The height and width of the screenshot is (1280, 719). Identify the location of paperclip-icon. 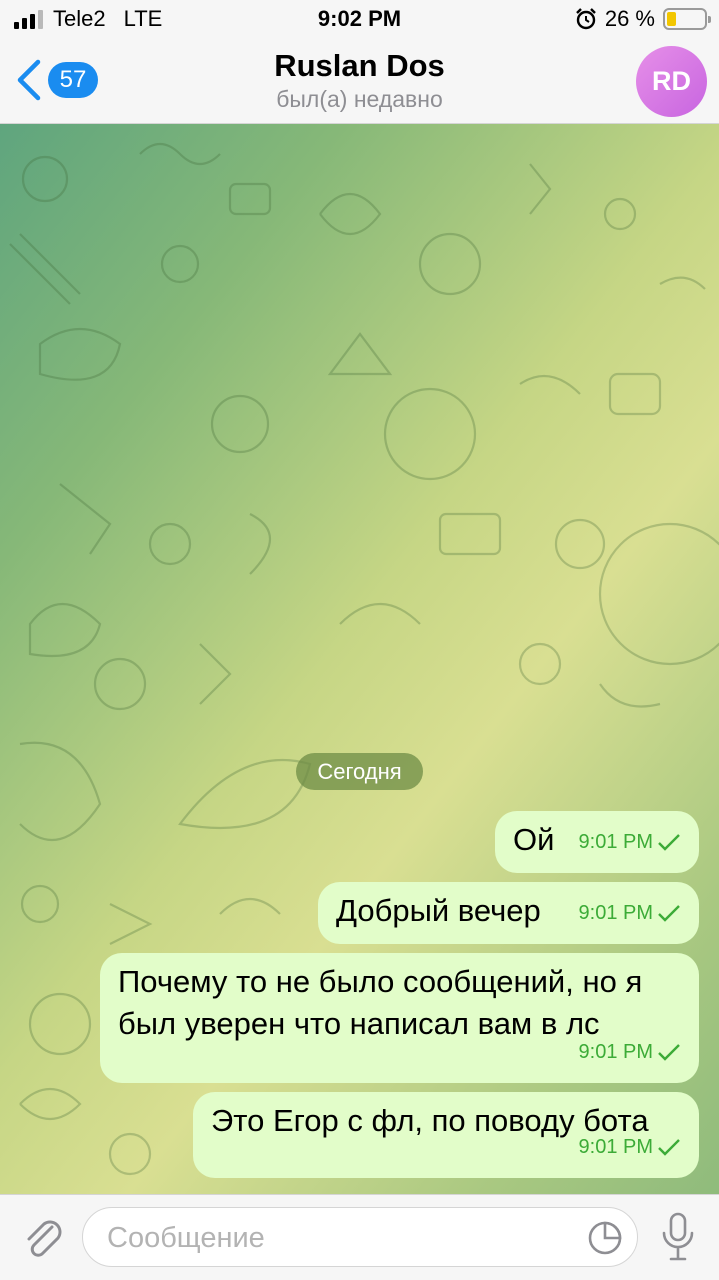
(42, 1237).